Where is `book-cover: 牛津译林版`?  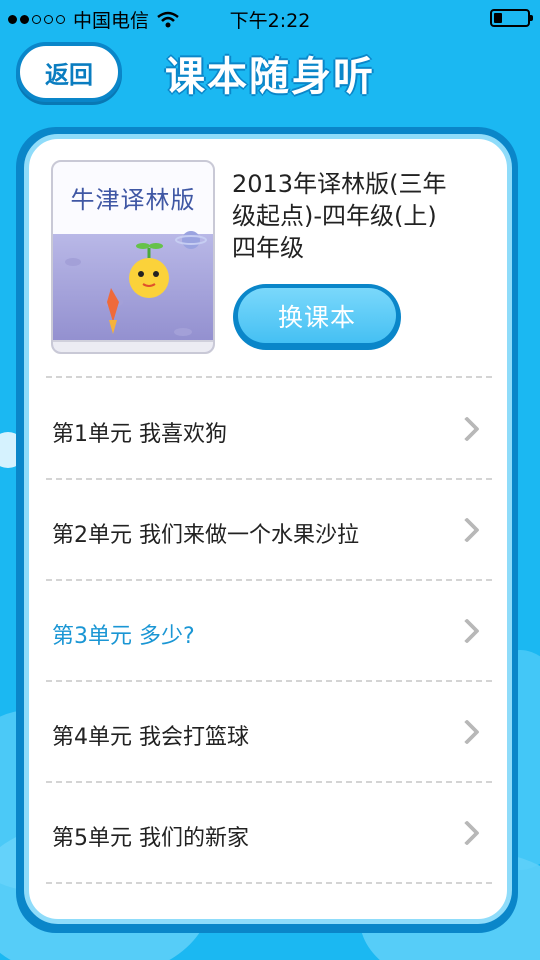 book-cover: 牛津译林版 is located at coordinates (133, 257).